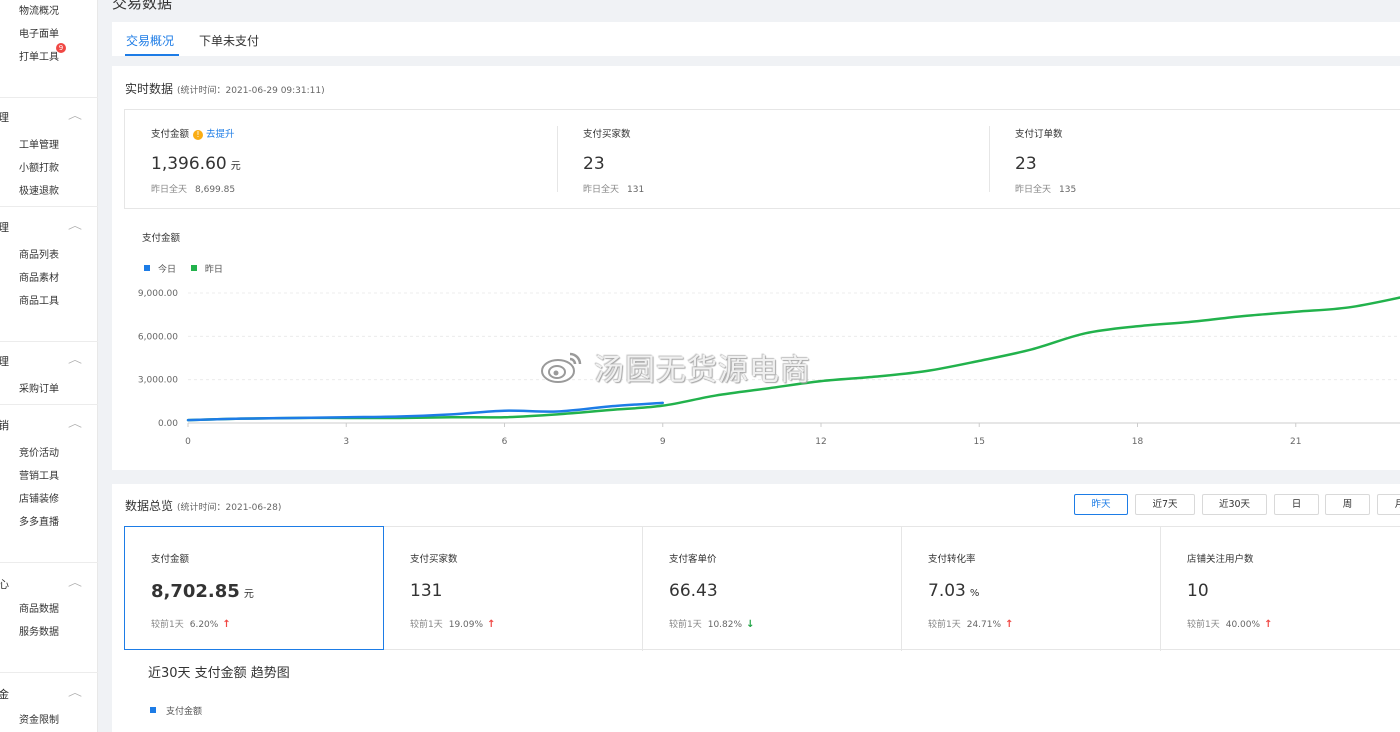 The image size is (1400, 732). What do you see at coordinates (1295, 442) in the screenshot?
I see `x-tick-label: 21` at bounding box center [1295, 442].